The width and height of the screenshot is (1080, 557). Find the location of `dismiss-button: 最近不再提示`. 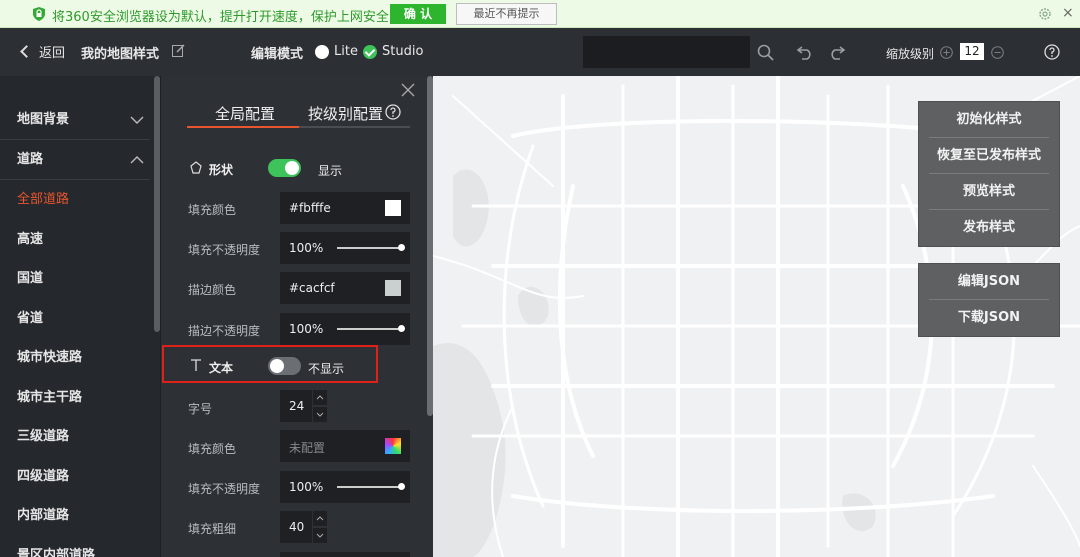

dismiss-button: 最近不再提示 is located at coordinates (506, 14).